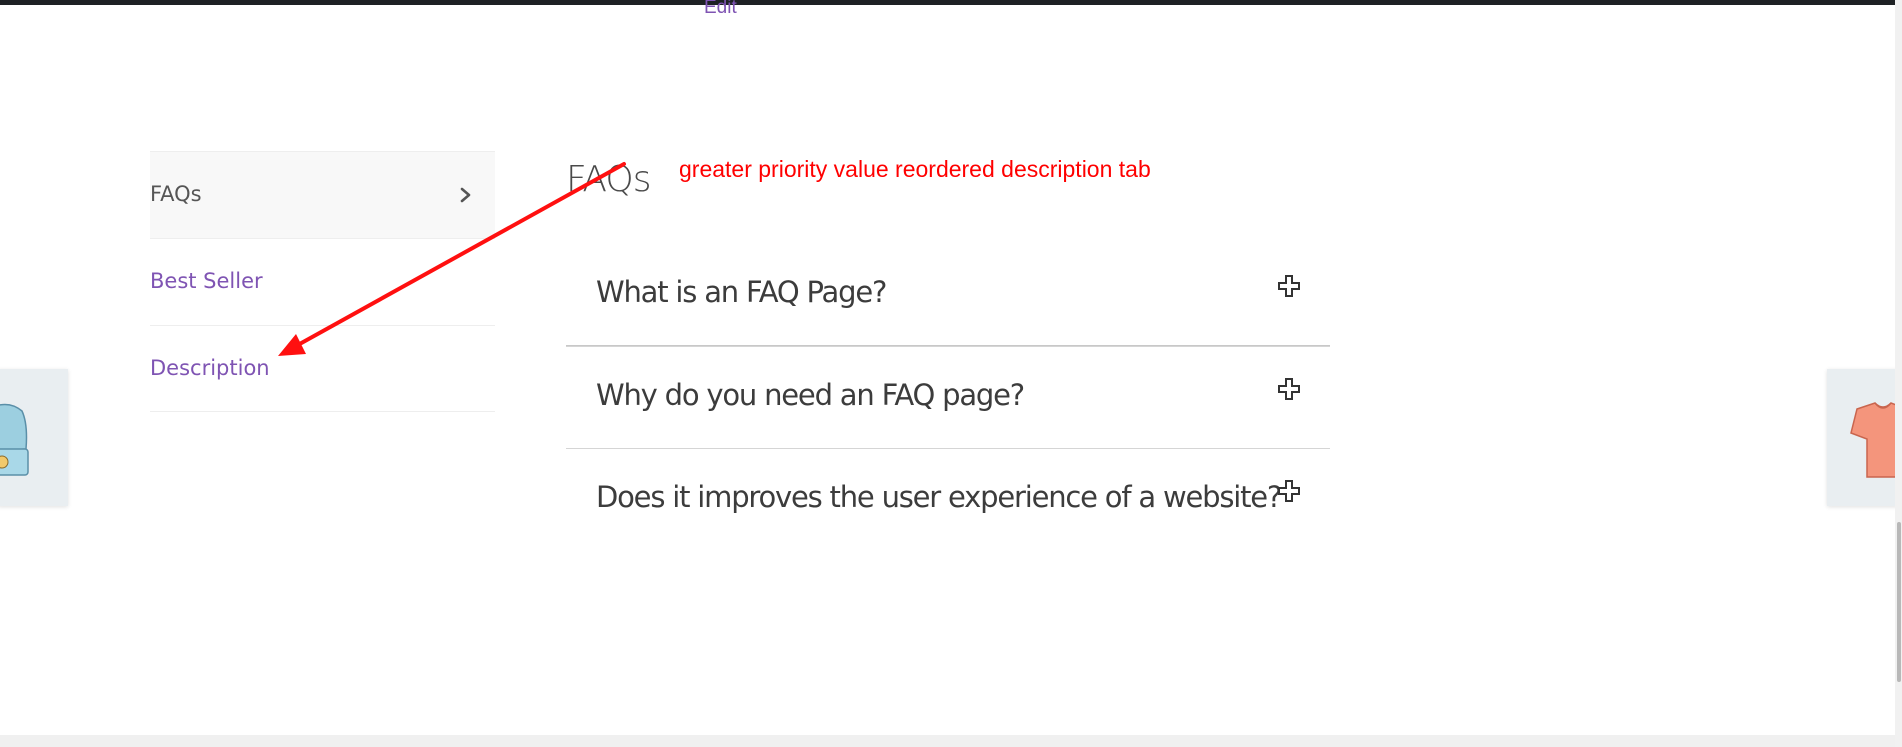 This screenshot has width=1902, height=747. I want to click on tab-faqs: FAQs, so click(322, 194).